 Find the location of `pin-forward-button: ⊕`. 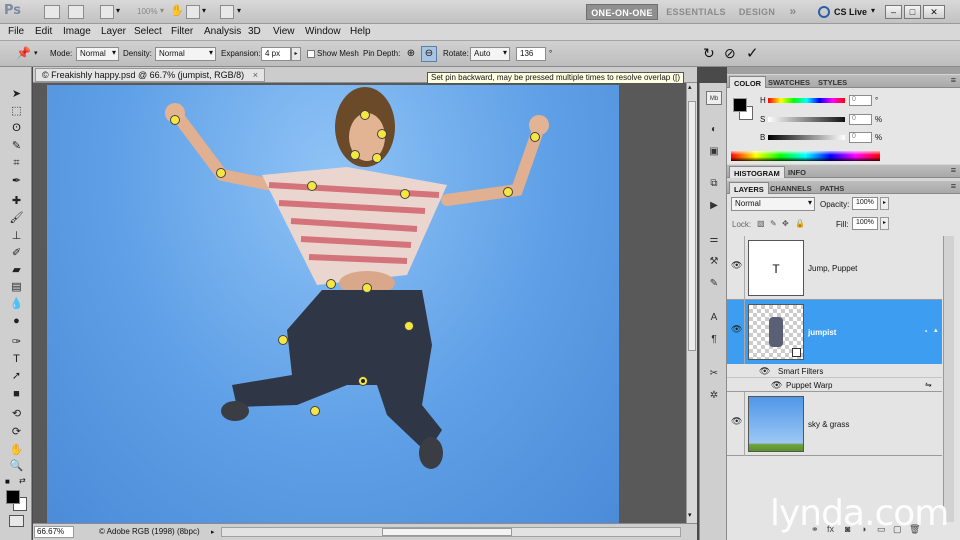

pin-forward-button: ⊕ is located at coordinates (411, 54).